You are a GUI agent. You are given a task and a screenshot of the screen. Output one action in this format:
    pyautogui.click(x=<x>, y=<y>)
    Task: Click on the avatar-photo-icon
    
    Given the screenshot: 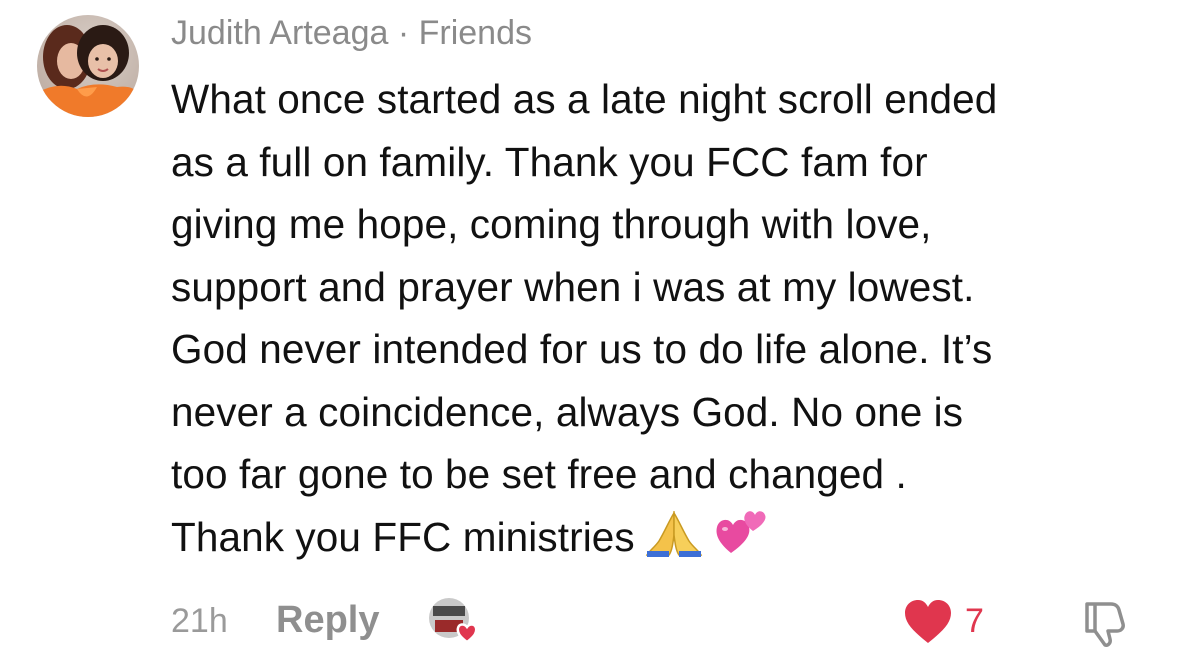 What is the action you would take?
    pyautogui.click(x=88, y=66)
    